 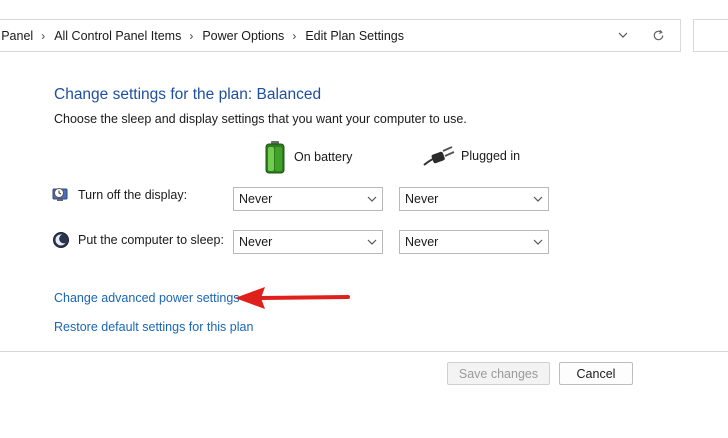 What do you see at coordinates (133, 195) in the screenshot?
I see `row-label: Turn off the display:` at bounding box center [133, 195].